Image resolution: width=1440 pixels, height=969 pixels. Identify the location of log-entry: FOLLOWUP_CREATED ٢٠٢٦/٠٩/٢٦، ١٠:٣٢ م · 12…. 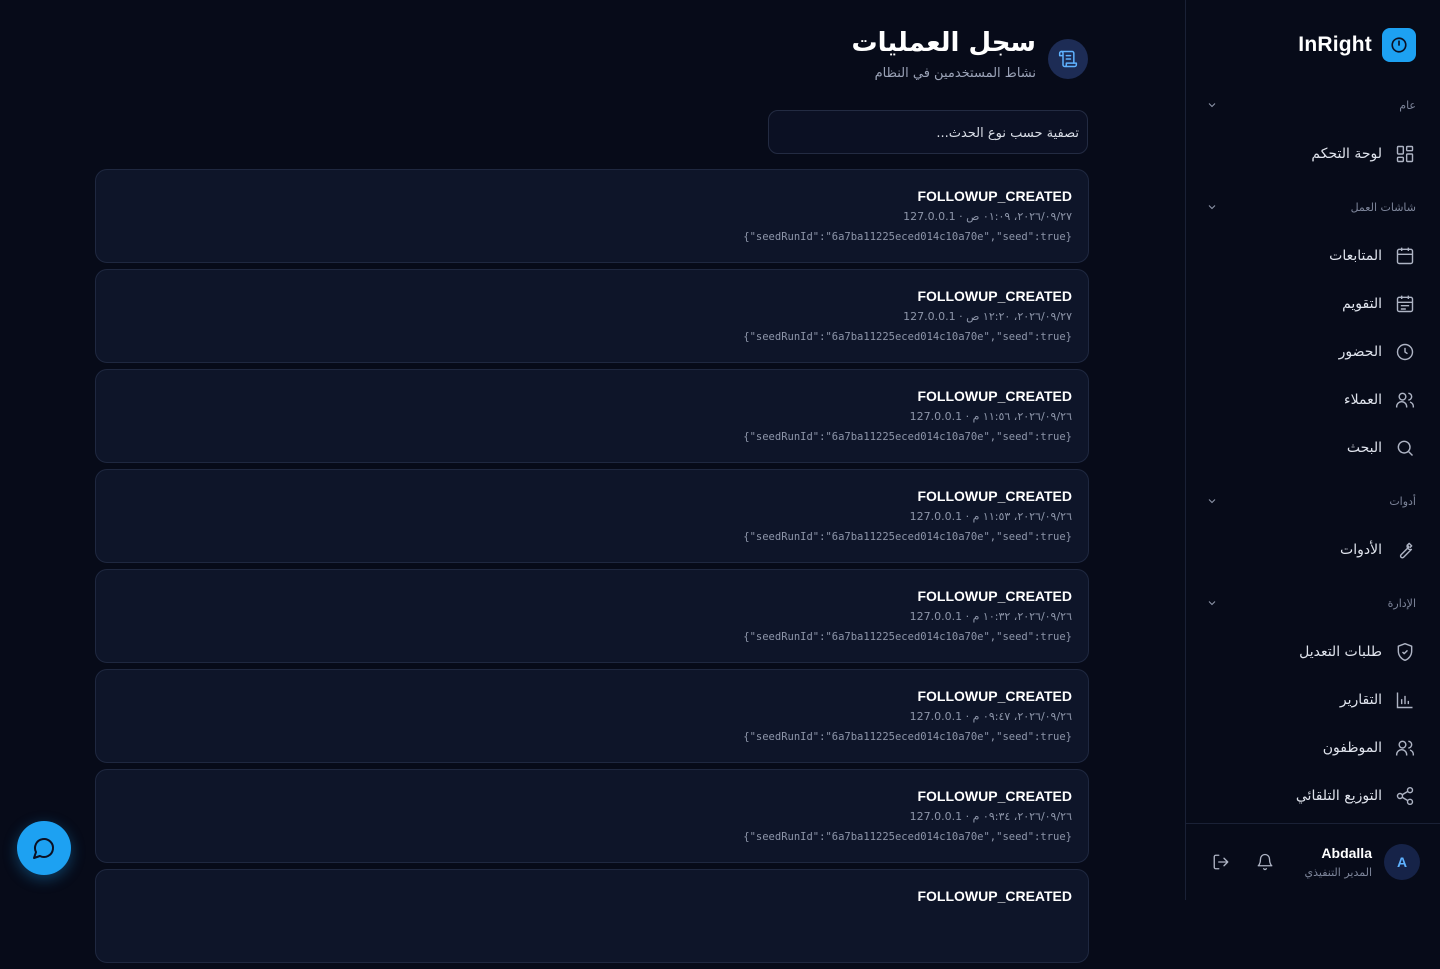
(592, 616).